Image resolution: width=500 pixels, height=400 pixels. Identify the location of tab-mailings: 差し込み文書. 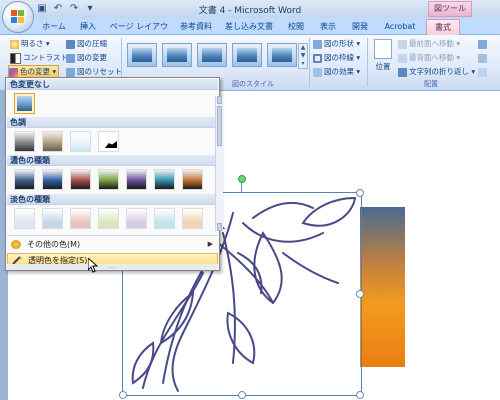
(249, 26).